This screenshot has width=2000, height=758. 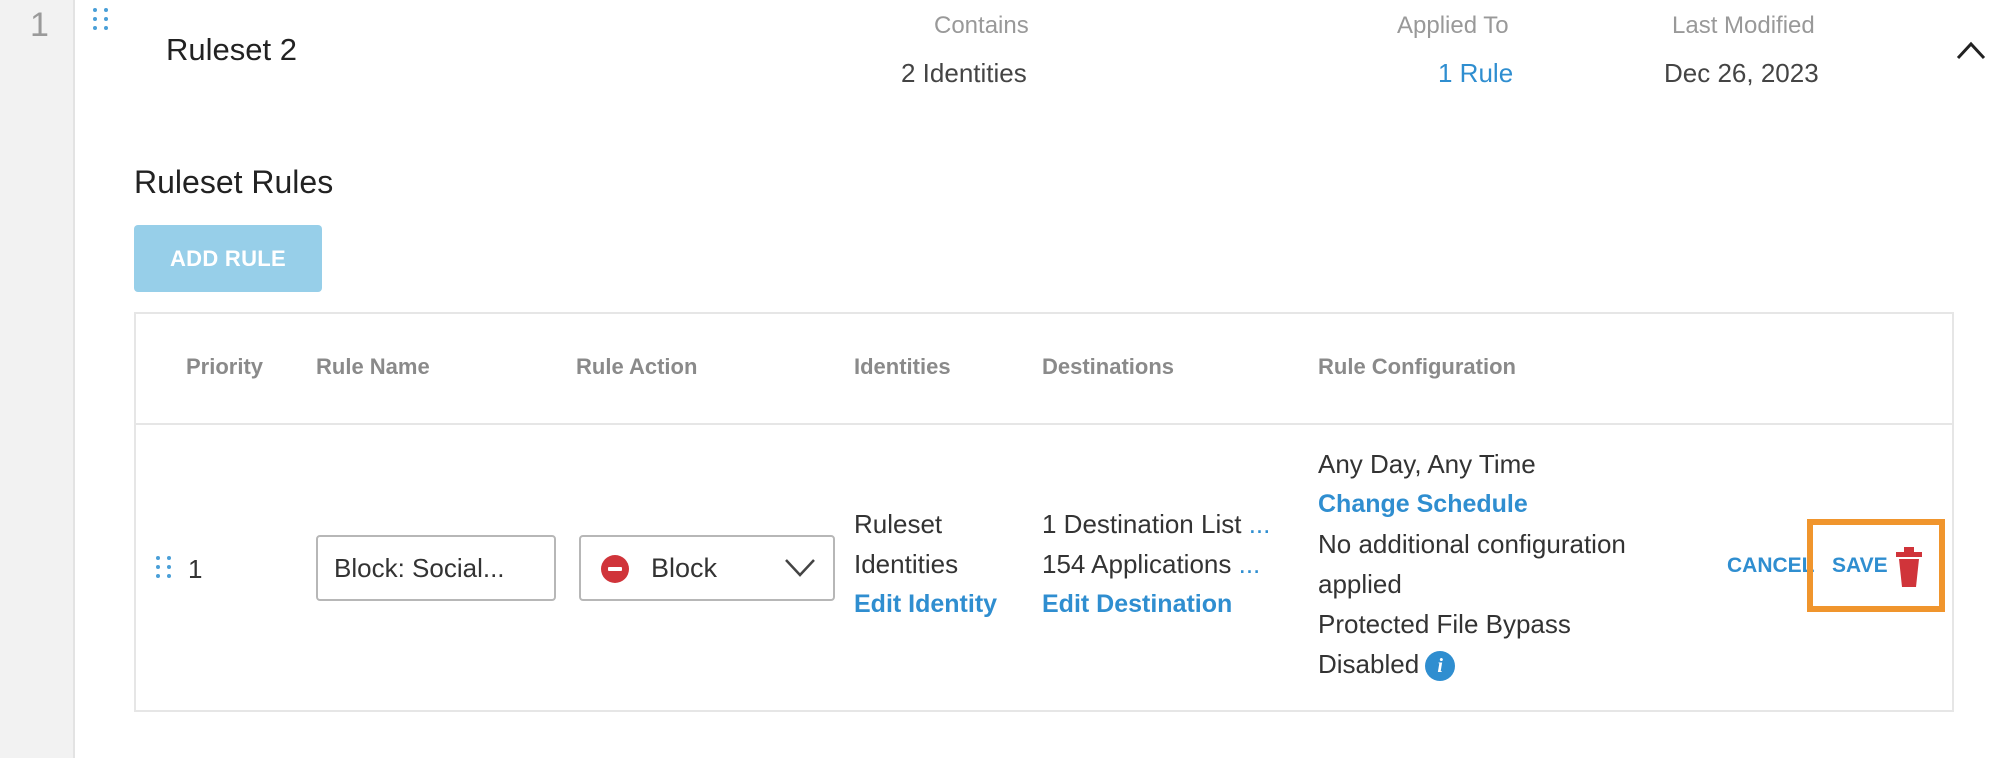 What do you see at coordinates (1369, 664) in the screenshot?
I see `bypass-status: Disabled` at bounding box center [1369, 664].